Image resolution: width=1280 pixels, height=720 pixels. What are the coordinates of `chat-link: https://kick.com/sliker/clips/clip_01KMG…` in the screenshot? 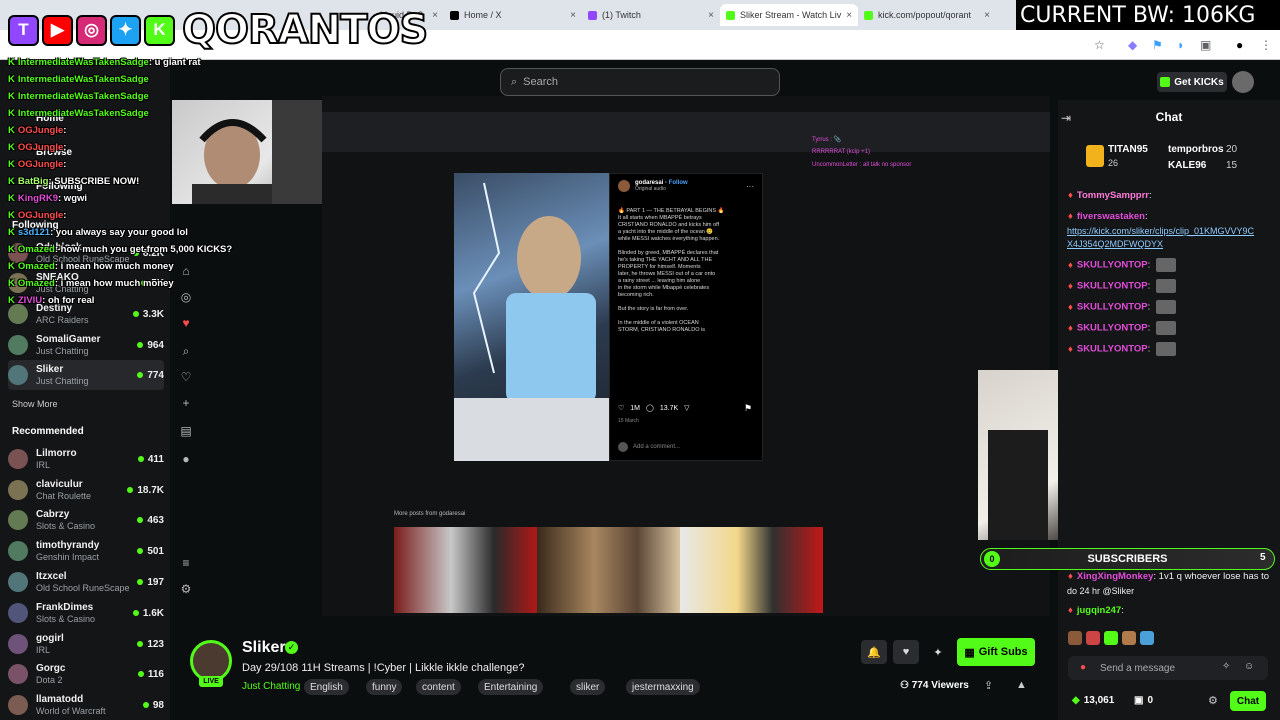 It's located at (1160, 231).